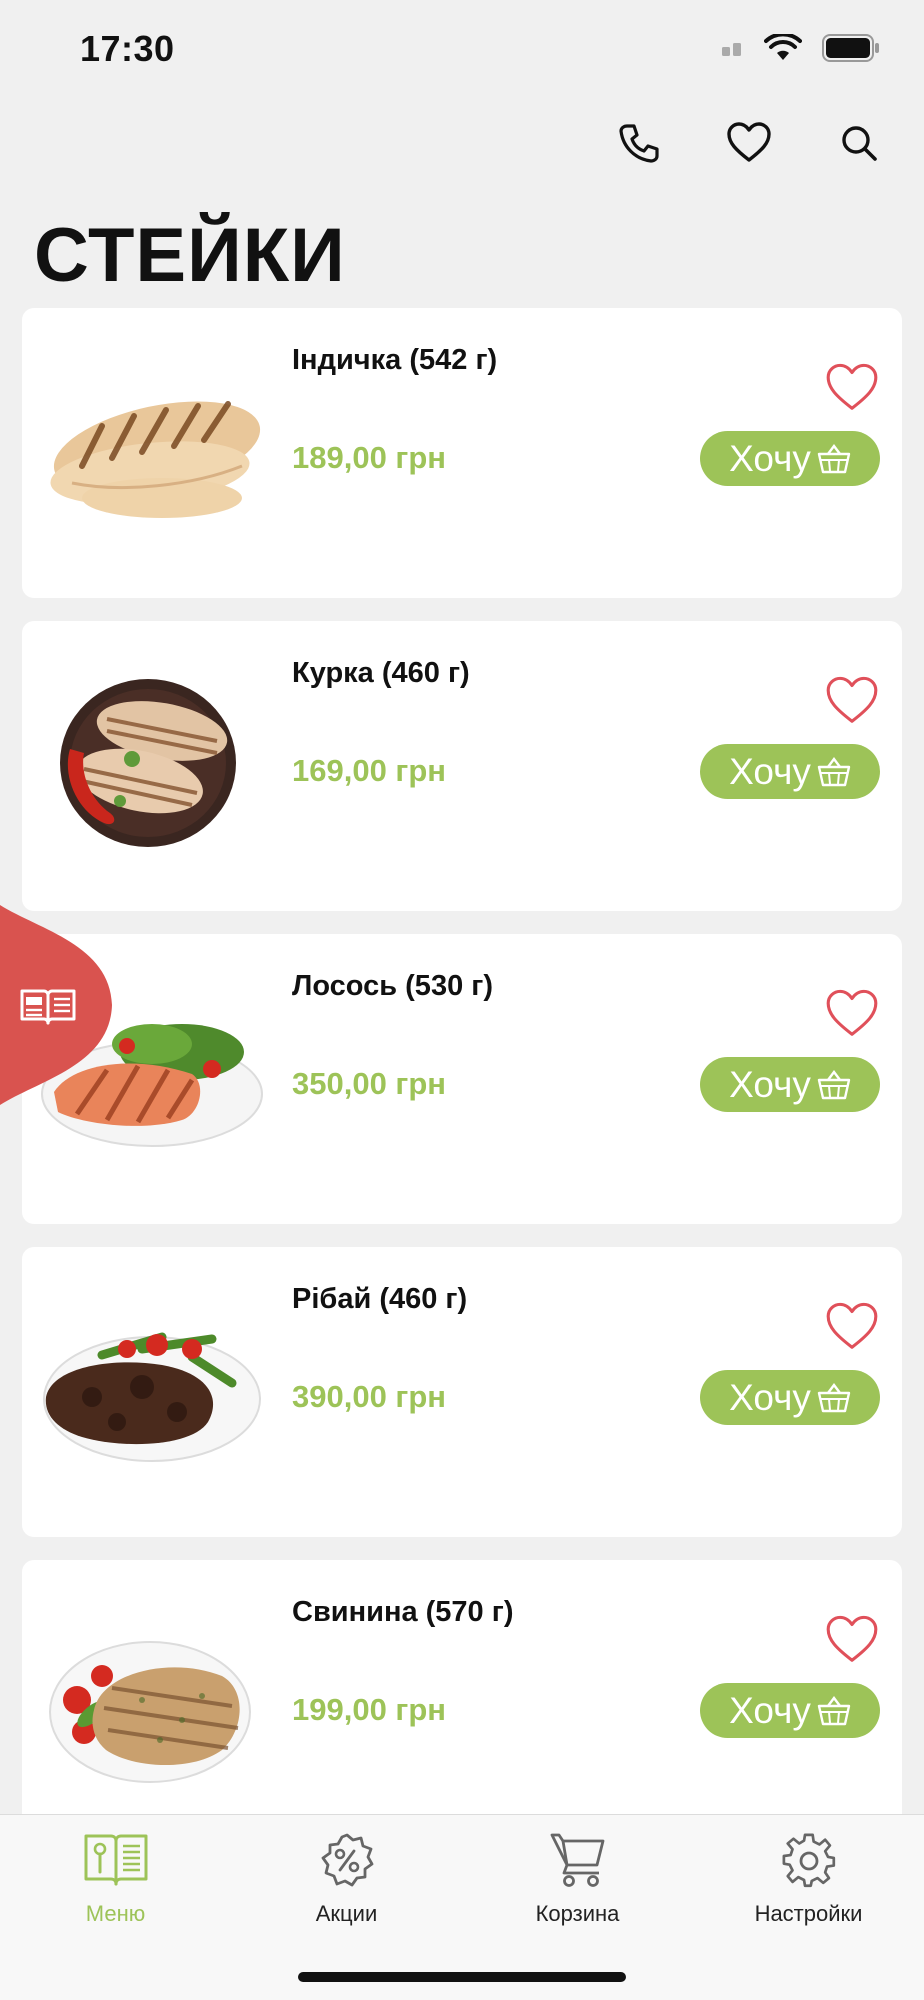  I want to click on nav-label: Настройки, so click(808, 1913).